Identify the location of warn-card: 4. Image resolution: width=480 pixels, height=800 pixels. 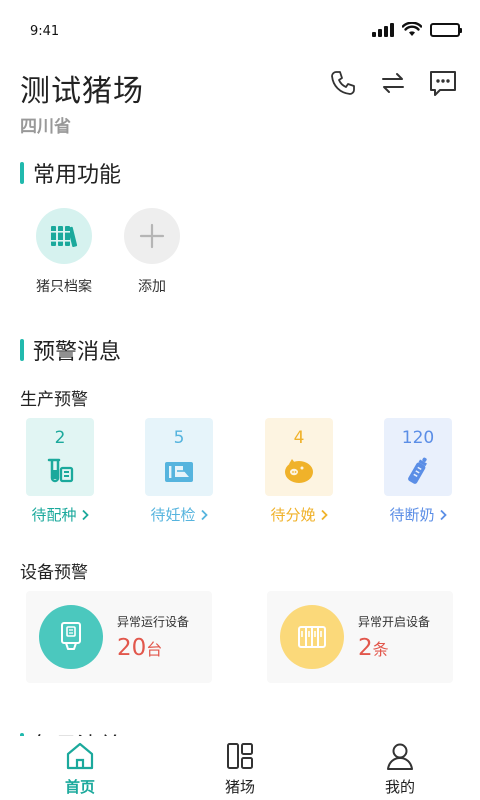
(299, 457).